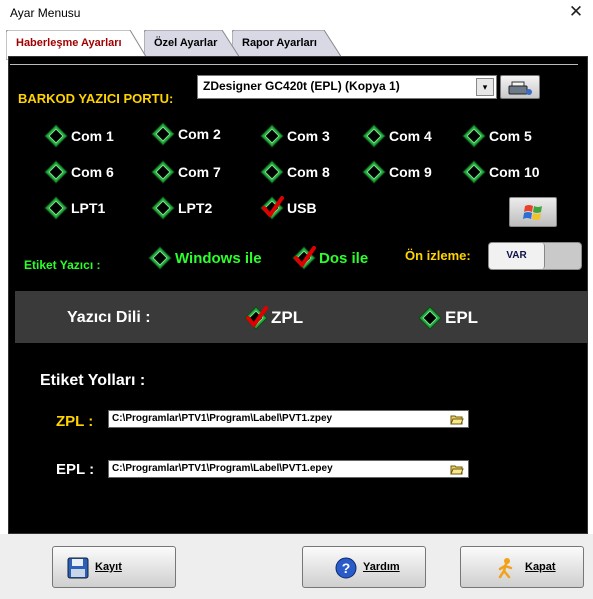 This screenshot has width=593, height=599. I want to click on close-button: Kapat, so click(522, 567).